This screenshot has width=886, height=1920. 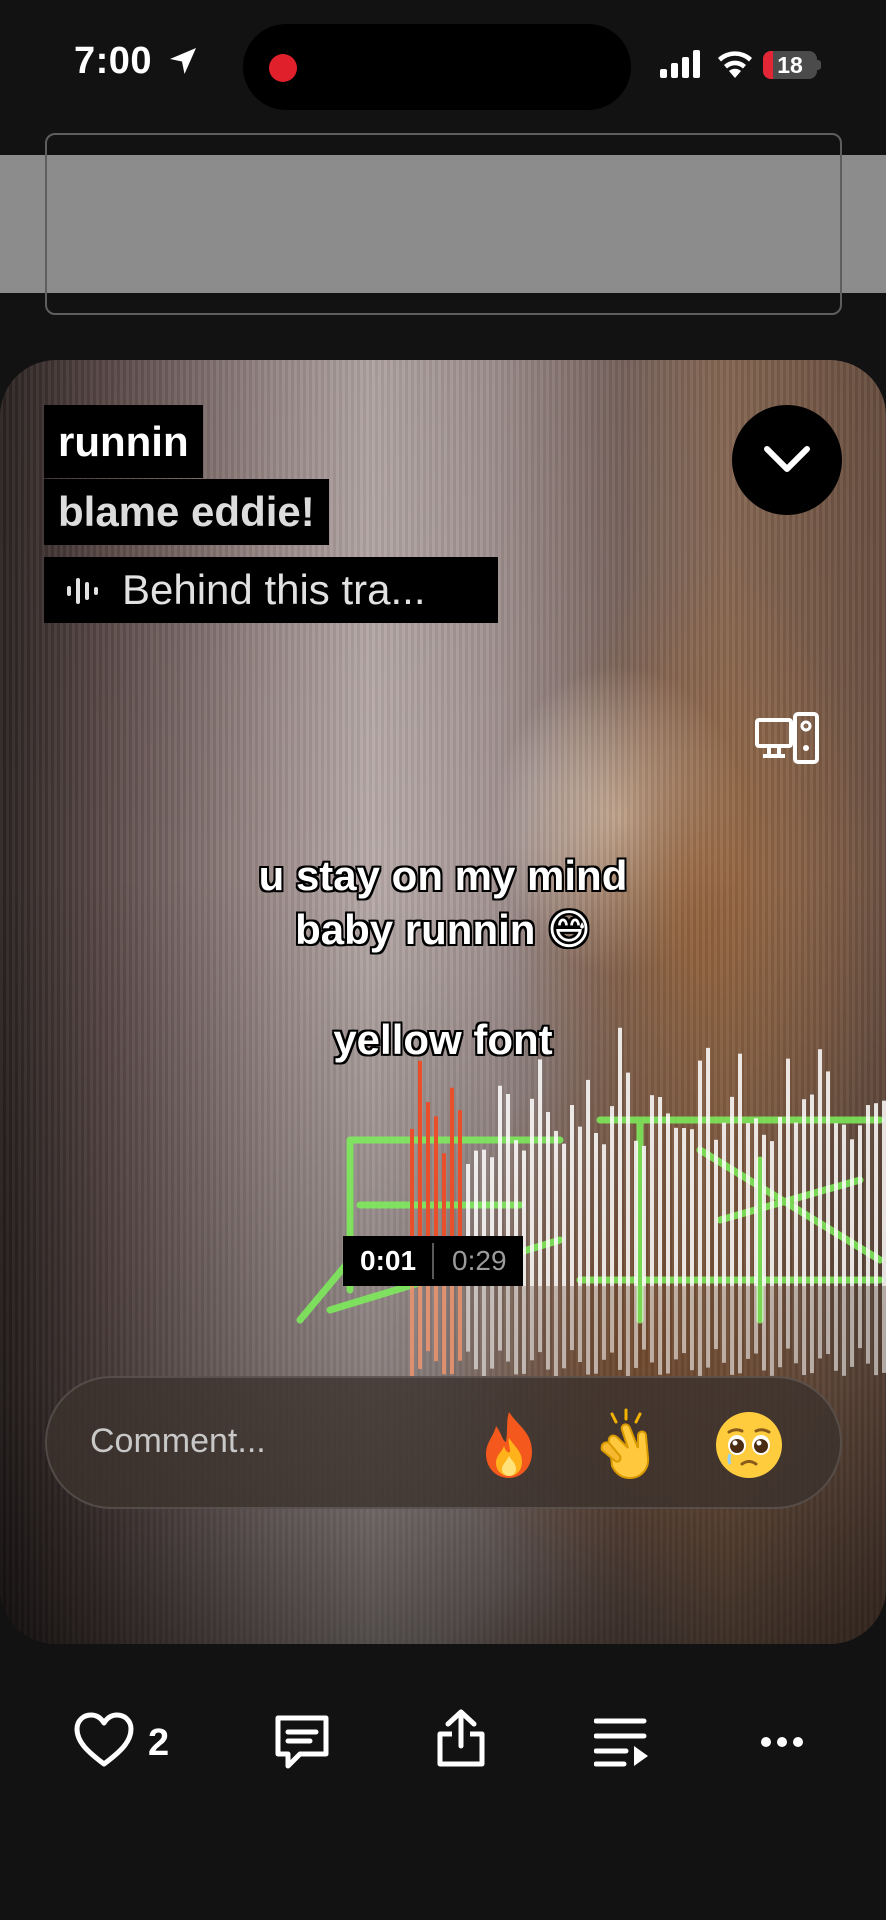 What do you see at coordinates (123, 441) in the screenshot?
I see `track-title: runnin` at bounding box center [123, 441].